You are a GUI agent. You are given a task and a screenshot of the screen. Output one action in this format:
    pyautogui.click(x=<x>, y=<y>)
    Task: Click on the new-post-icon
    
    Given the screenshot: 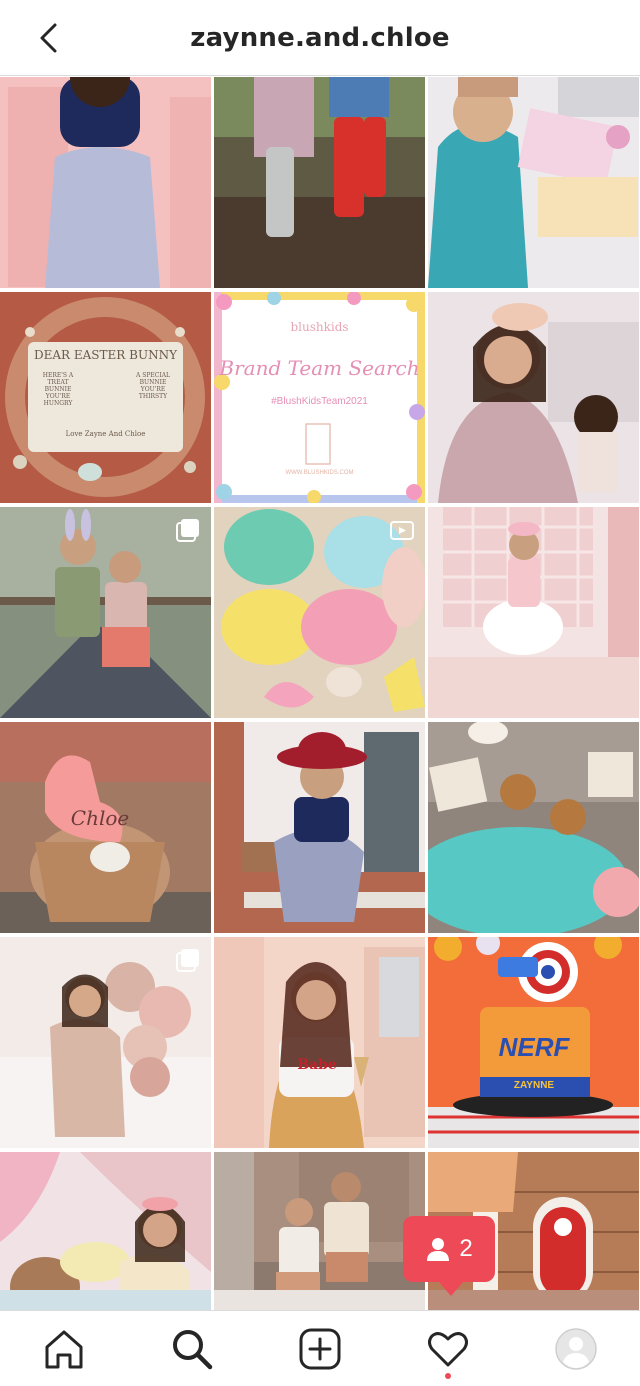 What is the action you would take?
    pyautogui.click(x=320, y=1348)
    